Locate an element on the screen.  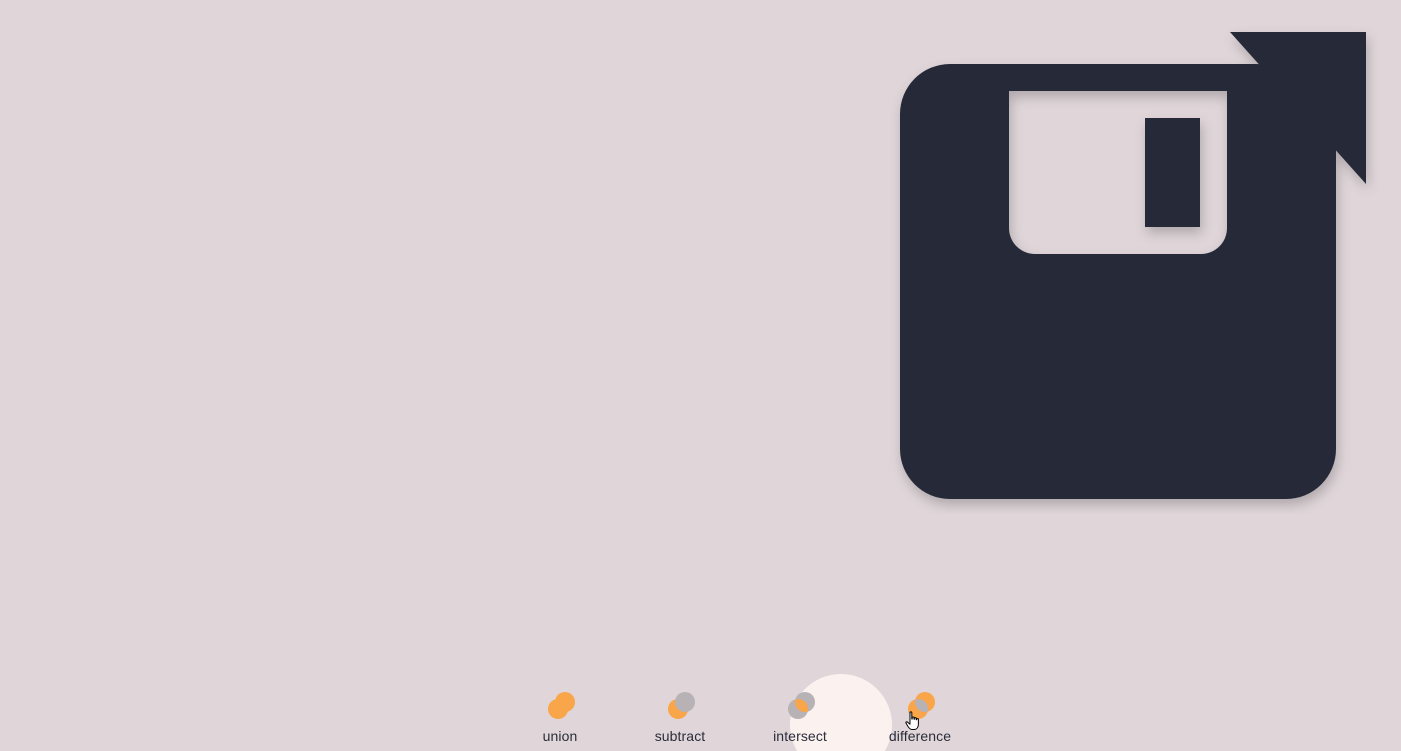
union-label: union is located at coordinates (560, 736).